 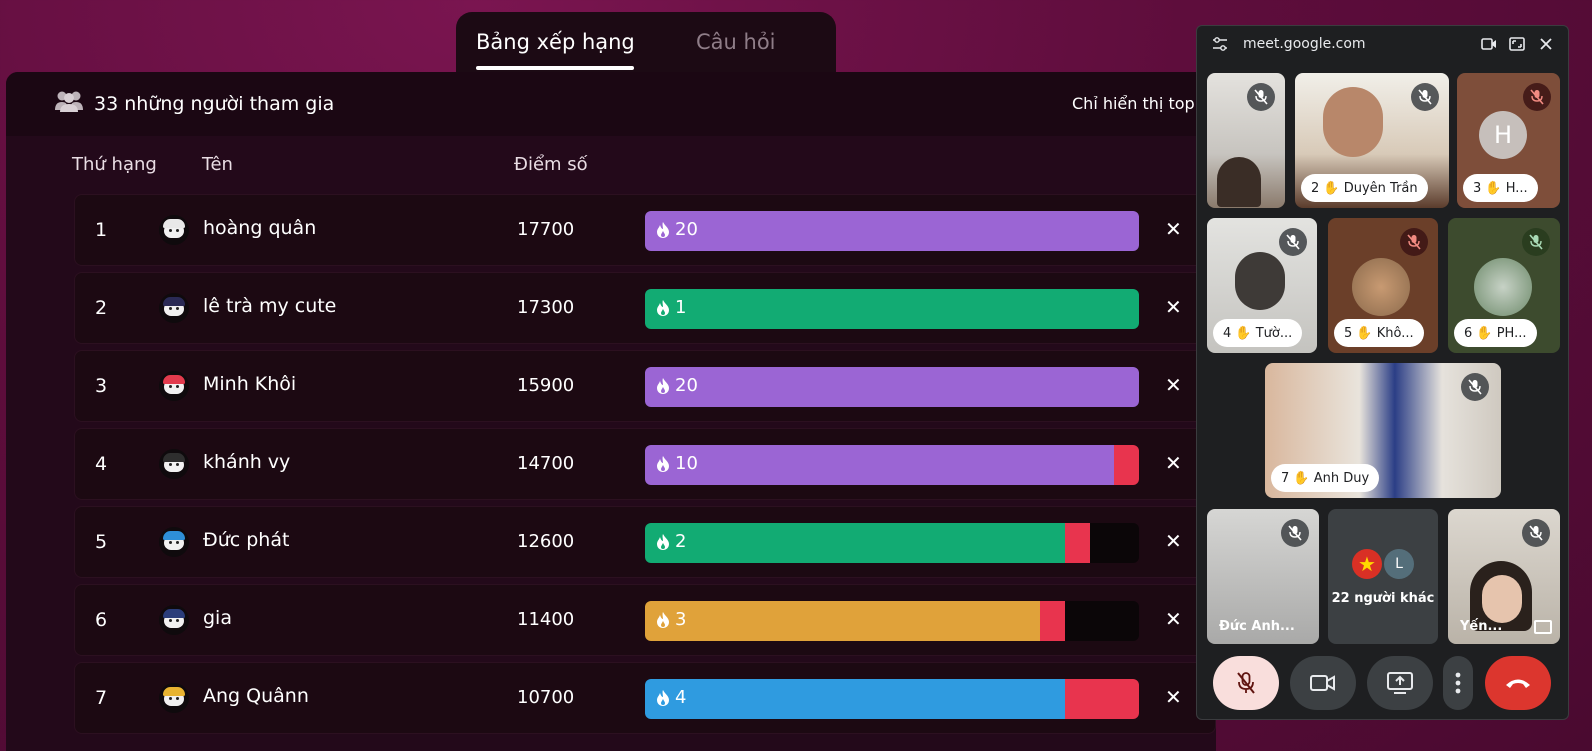 I want to click on score-bar: 3, so click(x=892, y=621).